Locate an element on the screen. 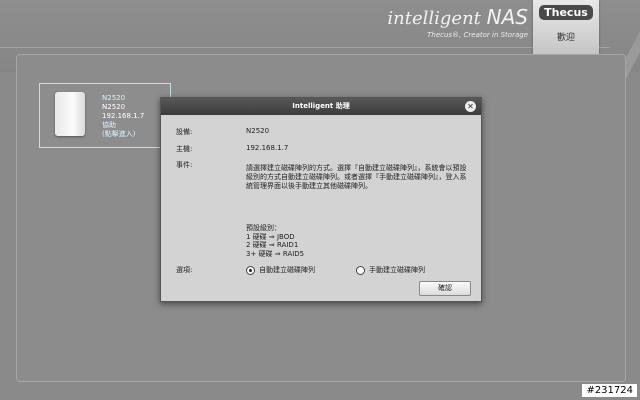 The width and height of the screenshot is (640, 400). brand-title: intelligent NAS is located at coordinates (457, 18).